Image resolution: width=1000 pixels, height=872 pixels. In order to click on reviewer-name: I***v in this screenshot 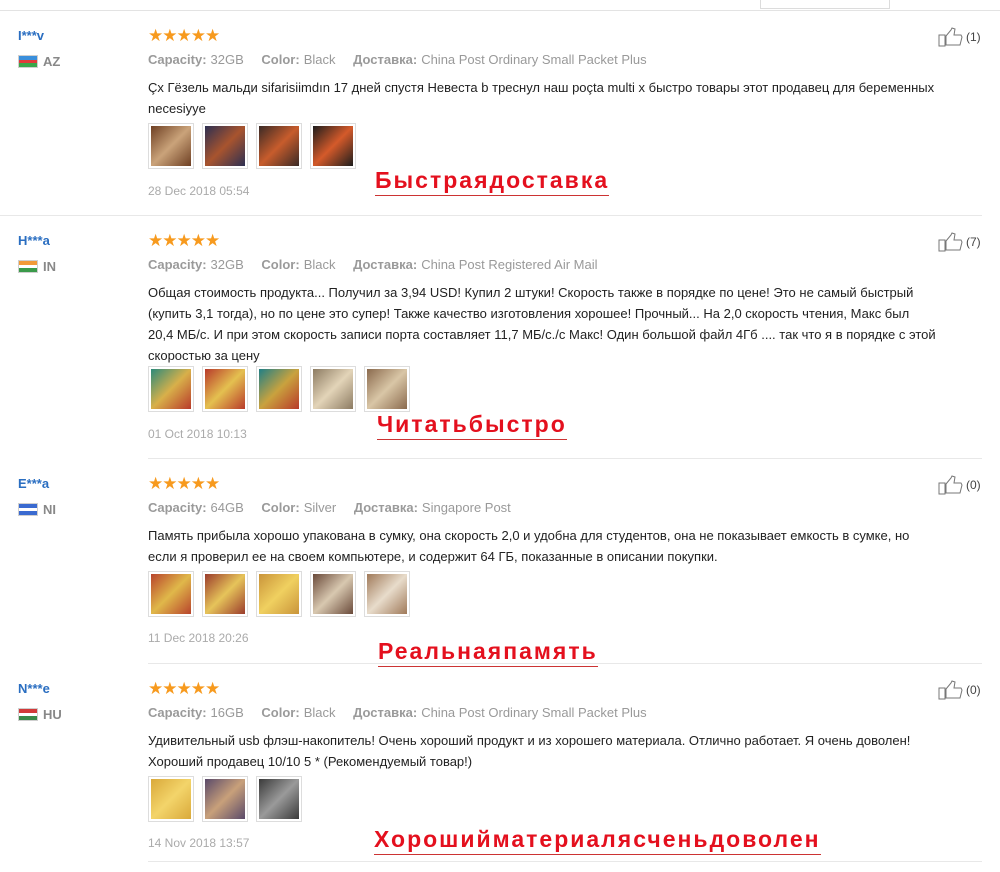, I will do `click(31, 35)`.